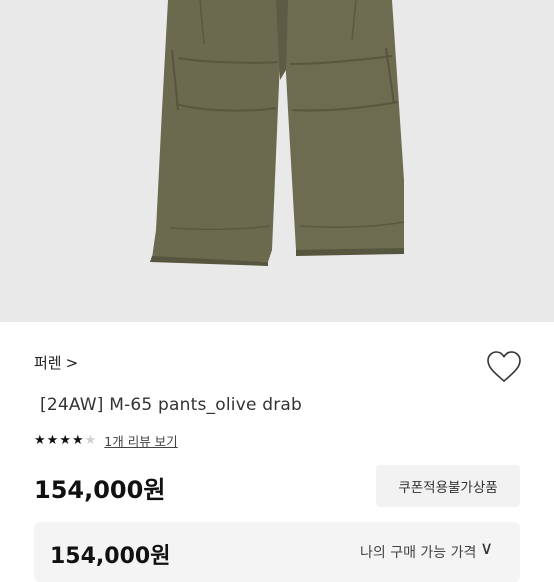 Image resolution: width=554 pixels, height=582 pixels. Describe the element at coordinates (486, 548) in the screenshot. I see `chevron-down-icon: ∨` at that location.